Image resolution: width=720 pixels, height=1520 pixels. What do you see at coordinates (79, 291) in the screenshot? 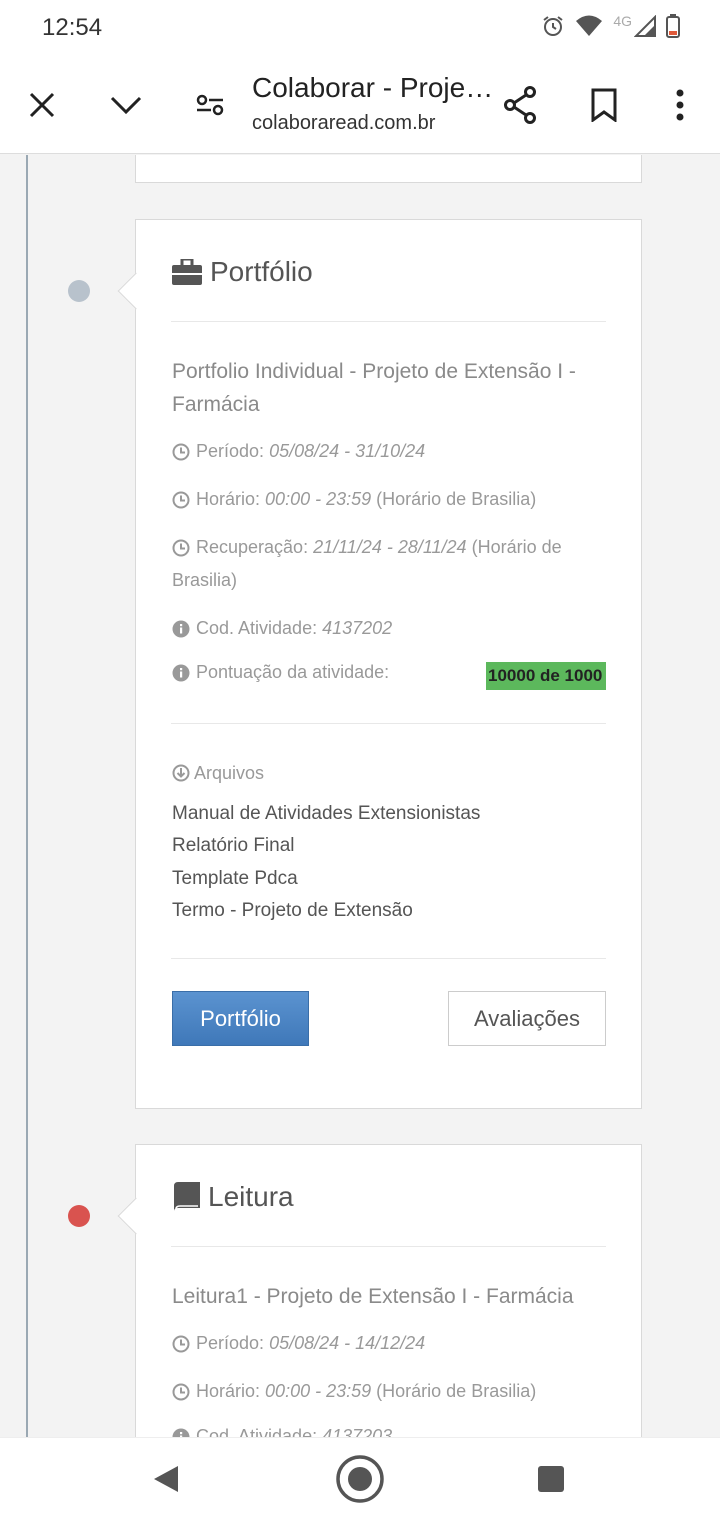
I see `timeline-dot-portfolio` at bounding box center [79, 291].